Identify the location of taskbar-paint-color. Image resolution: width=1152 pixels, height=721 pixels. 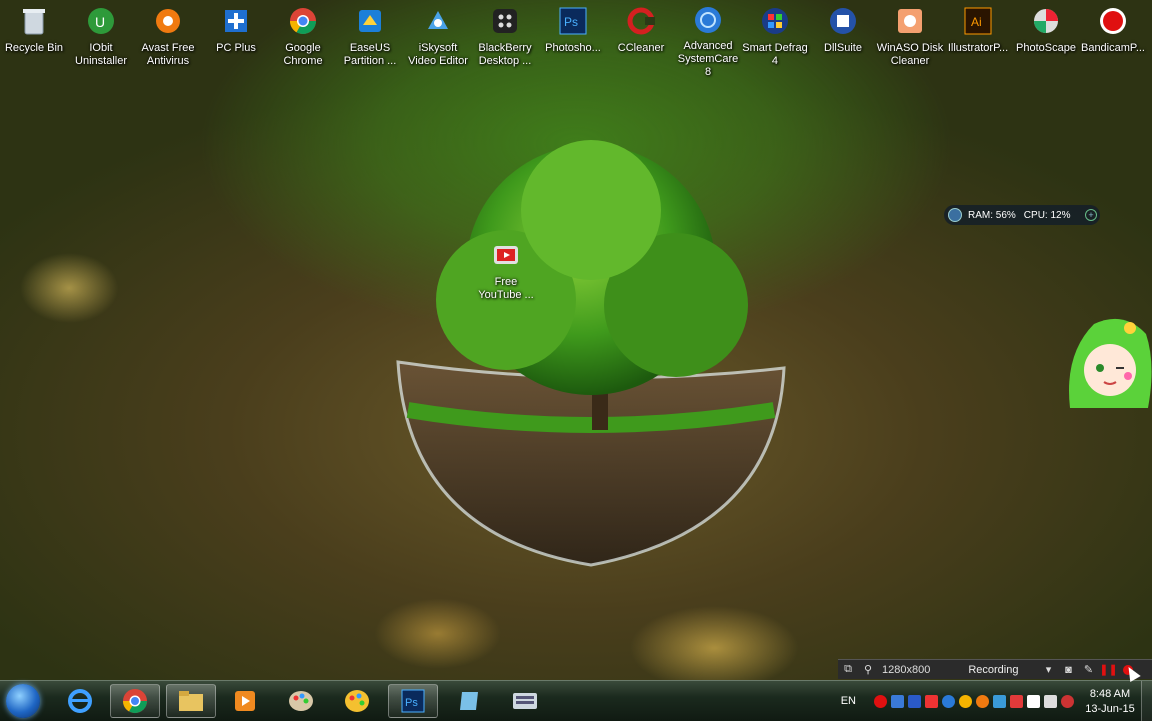
(357, 701).